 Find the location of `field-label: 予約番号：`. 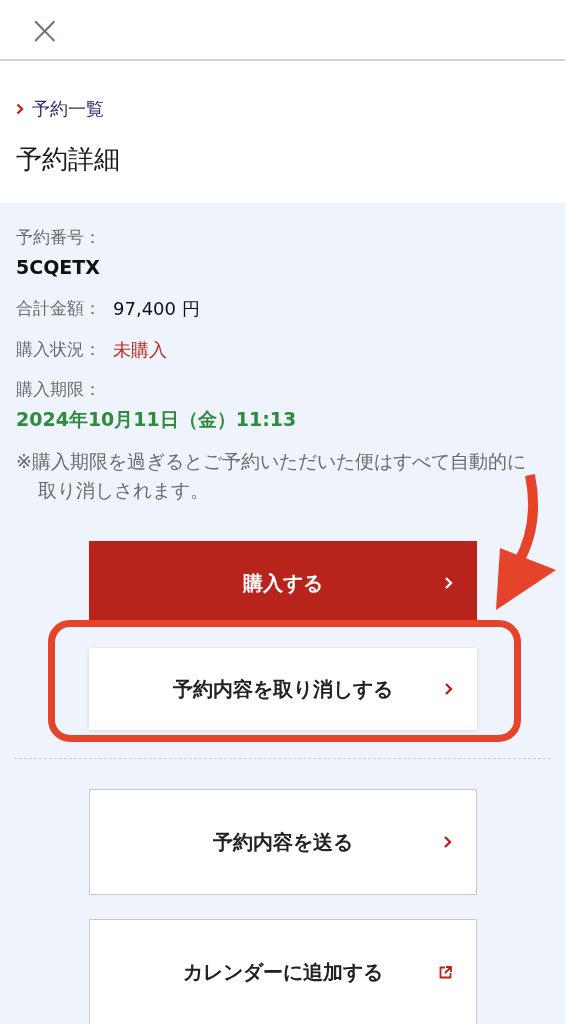

field-label: 予約番号： is located at coordinates (59, 237).